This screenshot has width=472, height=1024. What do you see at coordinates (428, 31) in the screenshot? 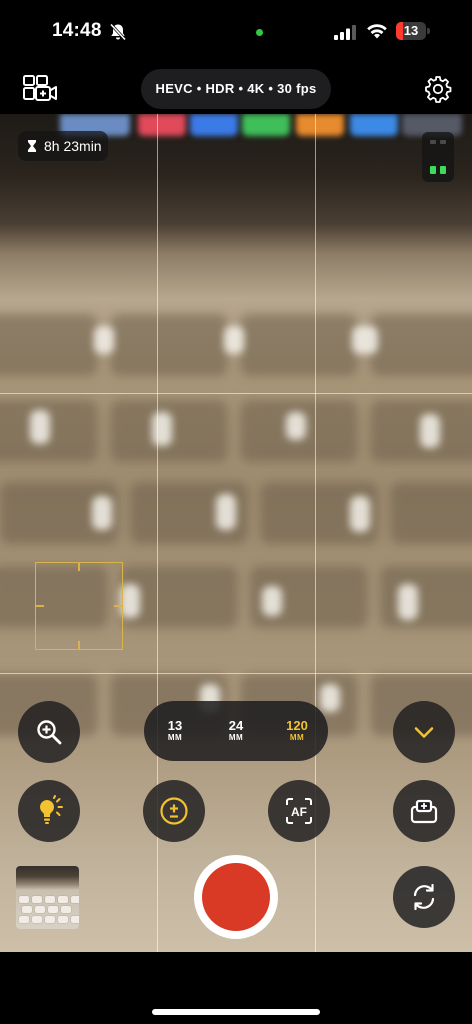
I see `battery-tip` at bounding box center [428, 31].